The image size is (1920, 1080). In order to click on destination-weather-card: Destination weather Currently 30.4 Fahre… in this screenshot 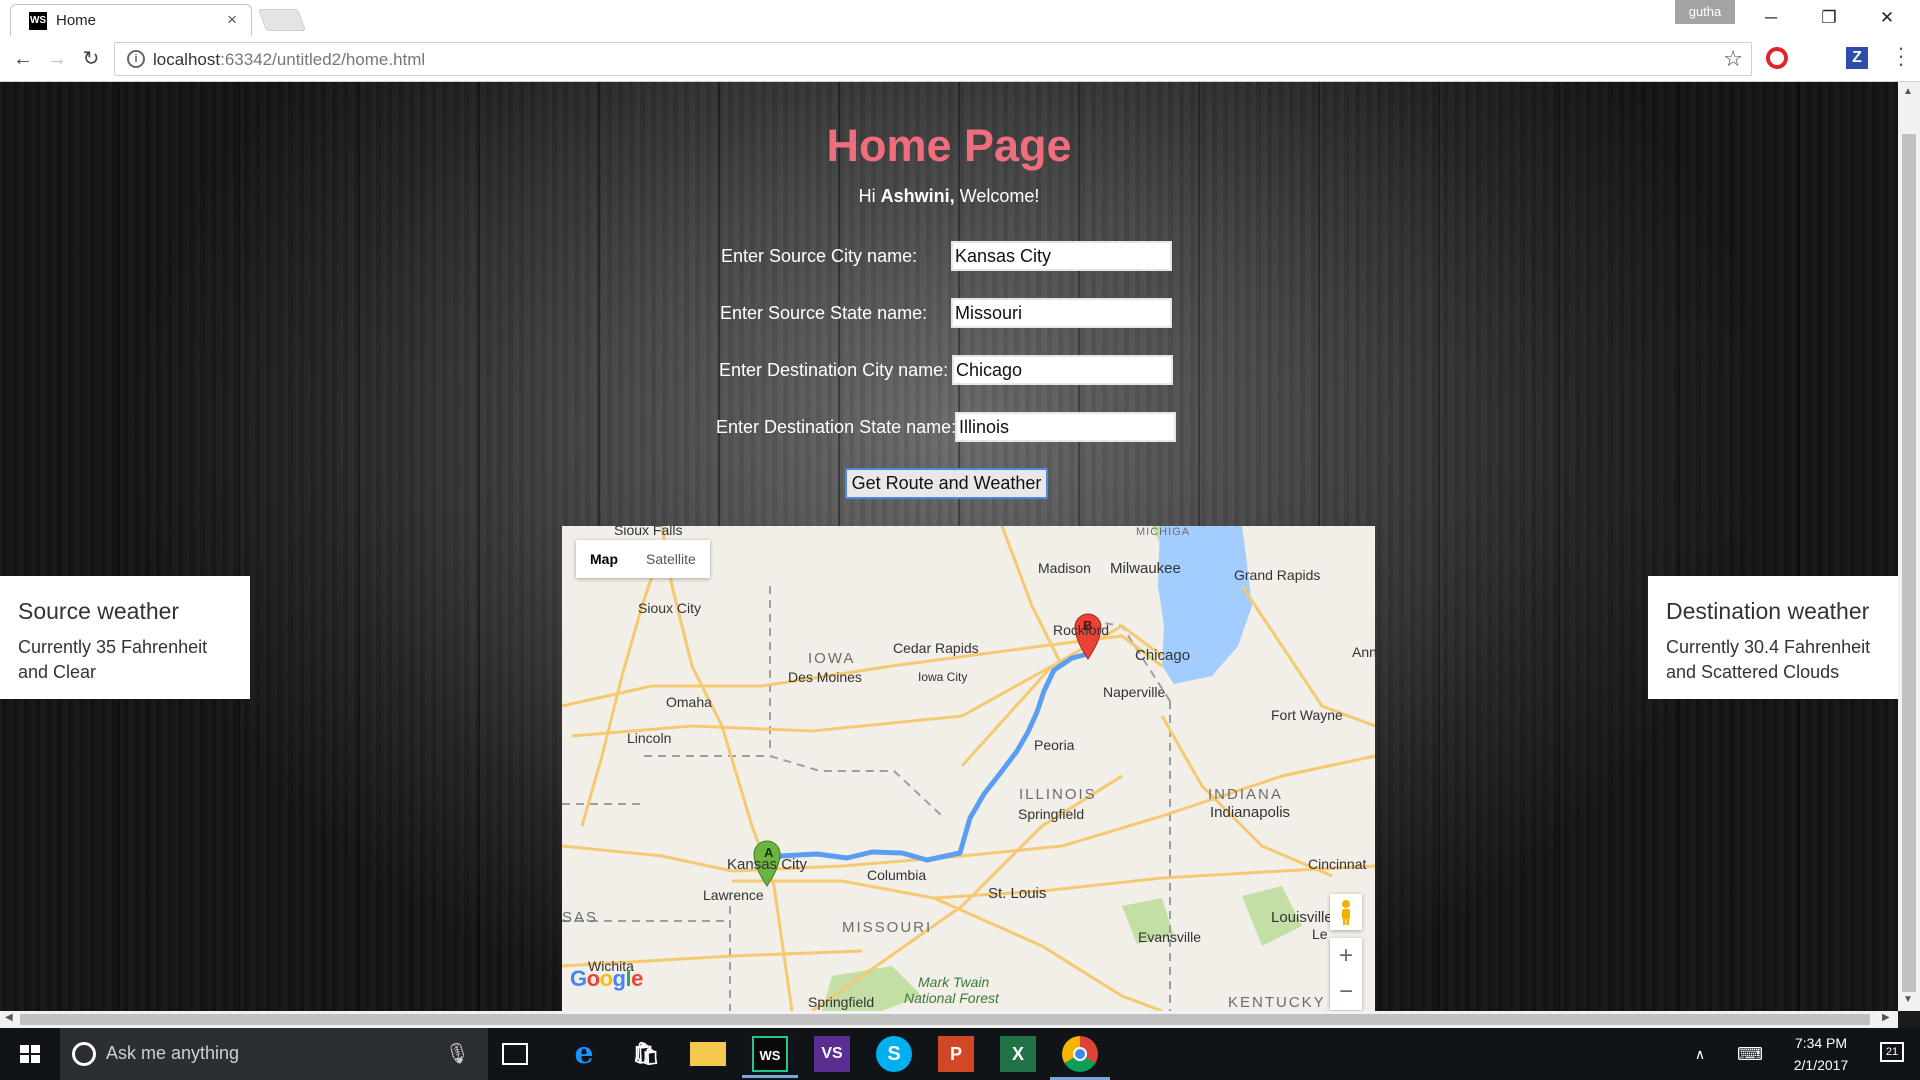, I will do `click(1773, 637)`.